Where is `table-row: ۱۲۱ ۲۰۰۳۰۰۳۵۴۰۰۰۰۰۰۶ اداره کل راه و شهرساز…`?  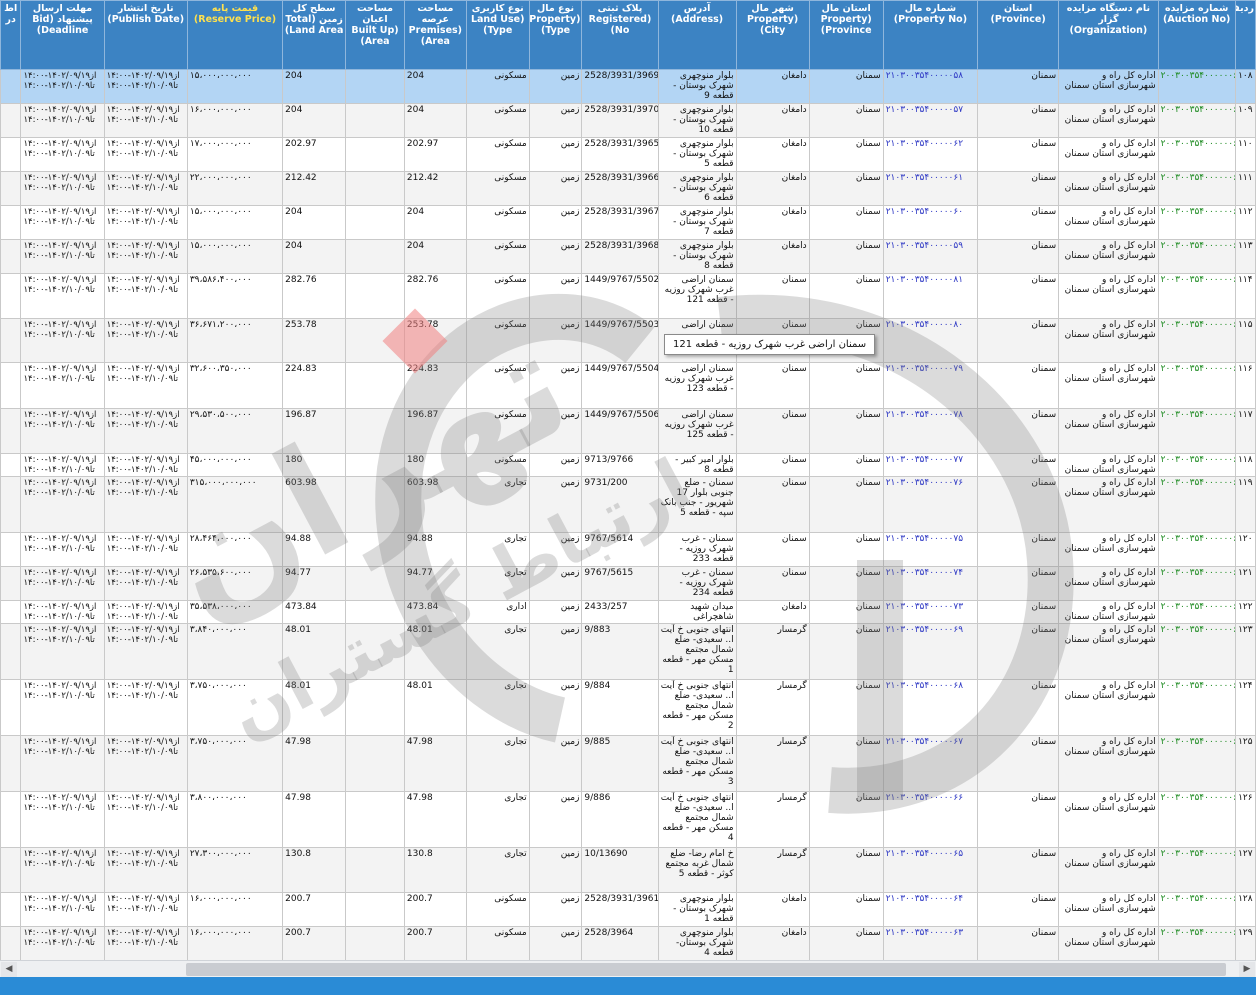 table-row: ۱۲۱ ۲۰۰۳۰۰۳۵۴۰۰۰۰۰۰۶ اداره کل راه و شهرساز… is located at coordinates (628, 583).